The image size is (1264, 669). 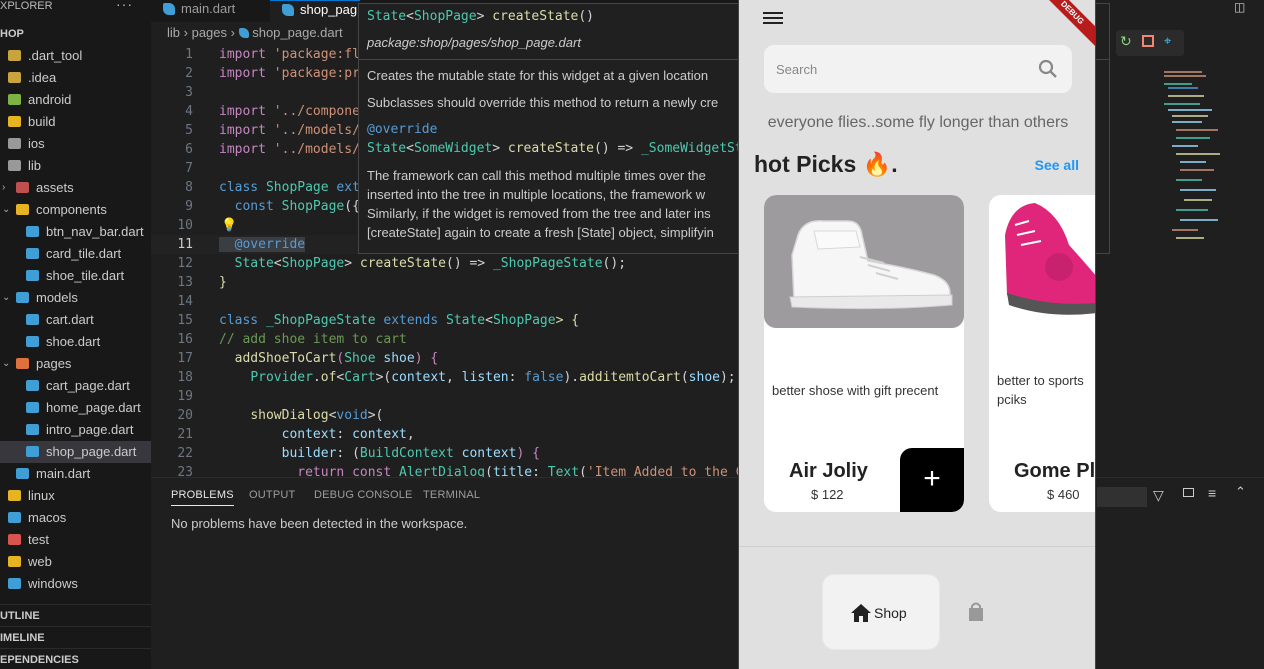 What do you see at coordinates (329, 9) in the screenshot?
I see `tab-label: shop_pag` at bounding box center [329, 9].